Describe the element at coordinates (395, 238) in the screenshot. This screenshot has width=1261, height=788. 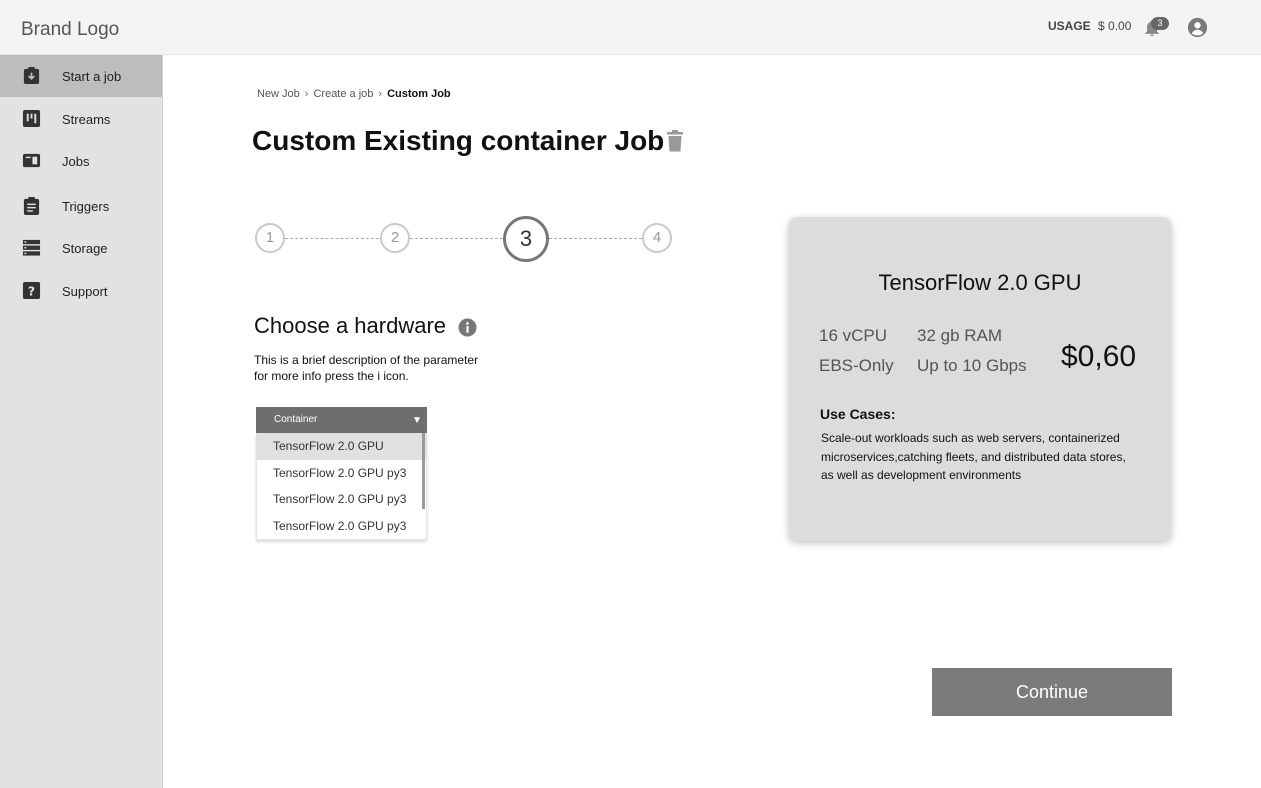
I see `step-2: 2` at that location.